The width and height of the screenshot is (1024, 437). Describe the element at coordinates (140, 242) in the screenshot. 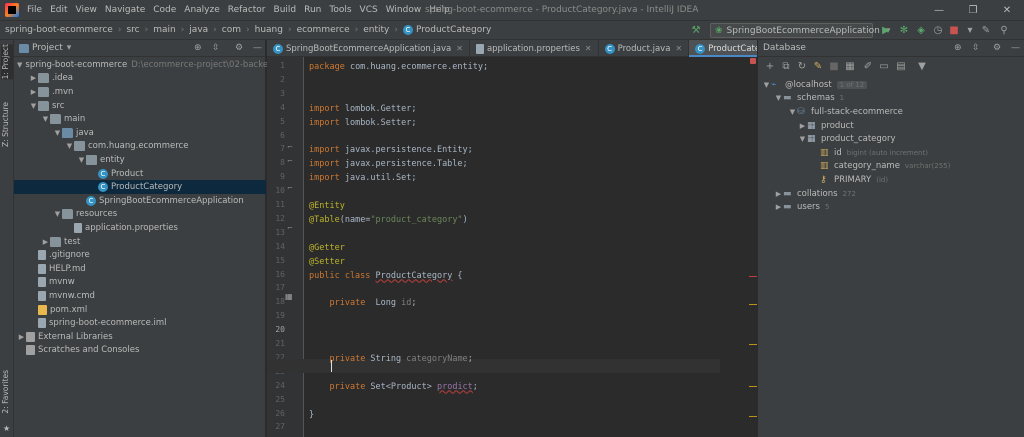

I see `tree-item: ▶ test` at that location.